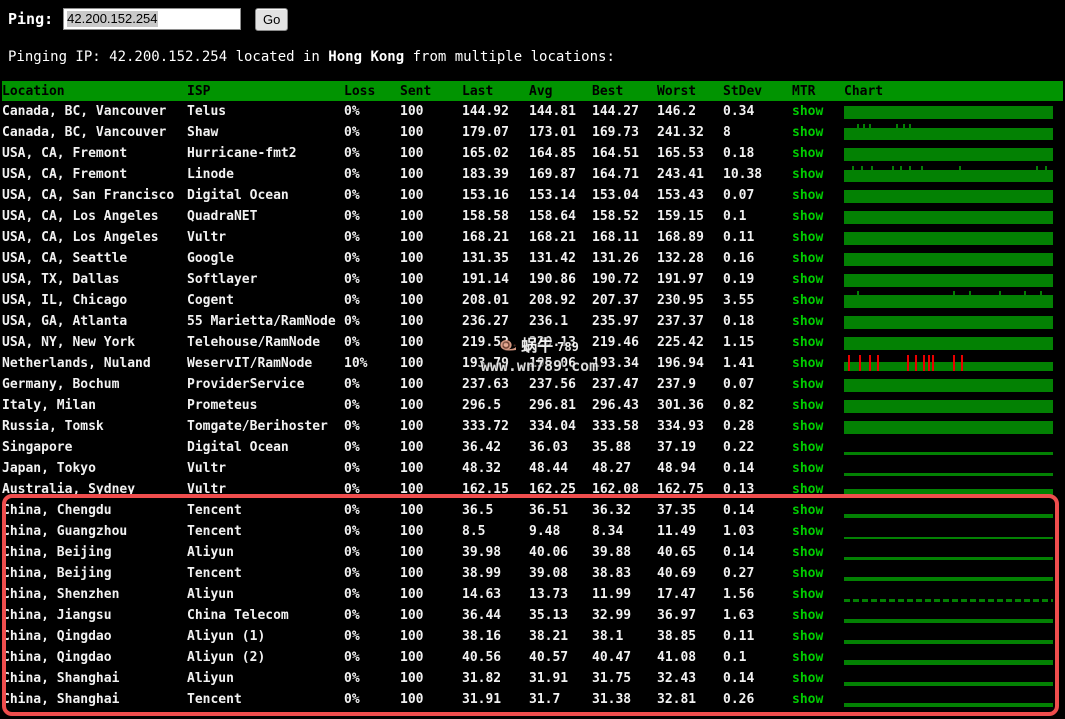  I want to click on cell-best: 164.71, so click(615, 174).